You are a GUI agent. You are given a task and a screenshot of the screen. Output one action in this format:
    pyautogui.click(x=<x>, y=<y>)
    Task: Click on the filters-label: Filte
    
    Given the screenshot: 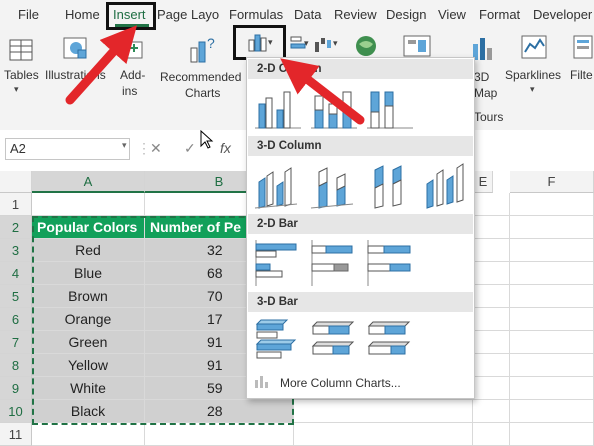 What is the action you would take?
    pyautogui.click(x=581, y=75)
    